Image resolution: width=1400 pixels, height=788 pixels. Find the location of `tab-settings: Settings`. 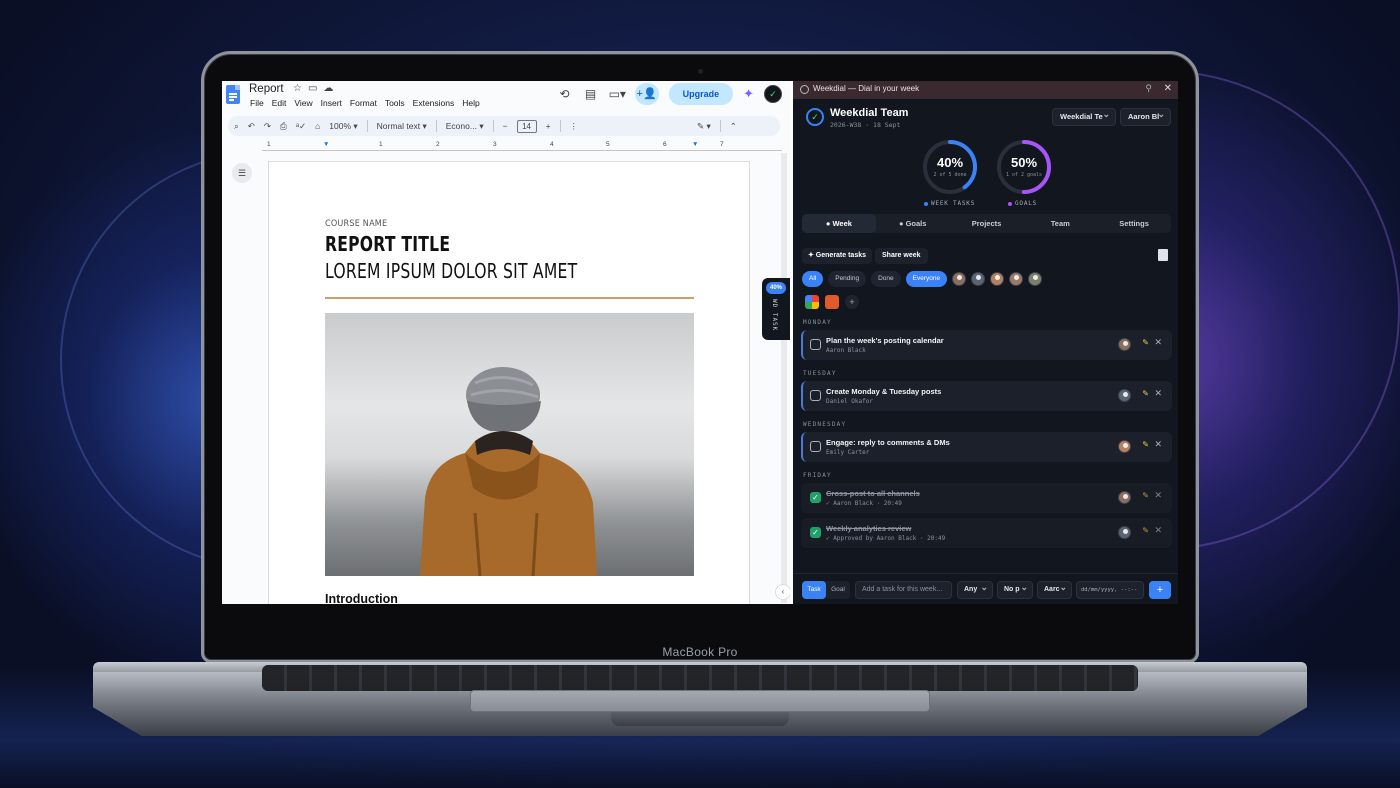

tab-settings: Settings is located at coordinates (1134, 223).